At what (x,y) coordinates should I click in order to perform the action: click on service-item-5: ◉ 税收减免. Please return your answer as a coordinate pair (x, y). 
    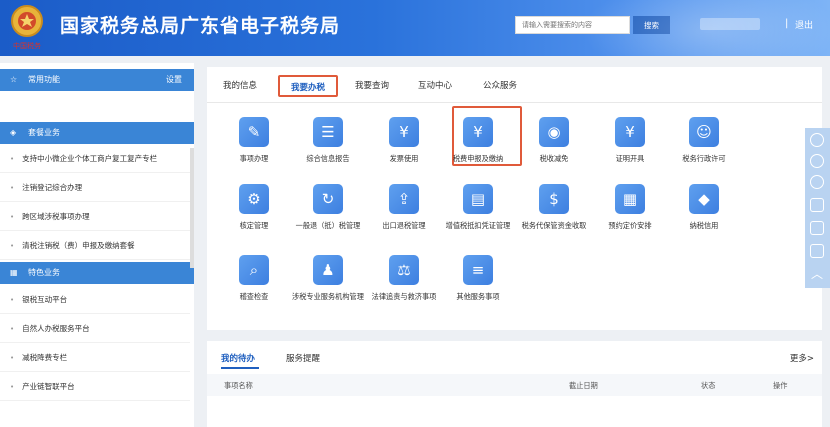
    Looking at the image, I should click on (554, 140).